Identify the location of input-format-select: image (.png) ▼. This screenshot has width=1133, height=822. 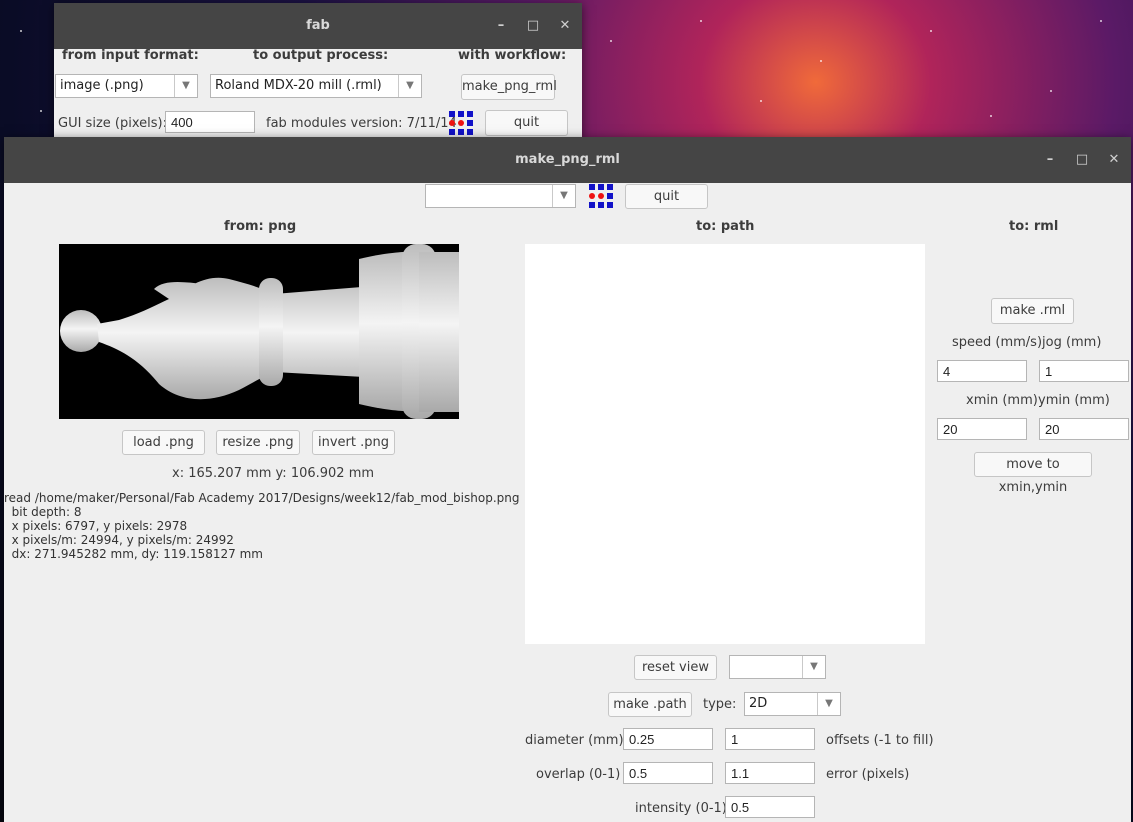
(126, 86).